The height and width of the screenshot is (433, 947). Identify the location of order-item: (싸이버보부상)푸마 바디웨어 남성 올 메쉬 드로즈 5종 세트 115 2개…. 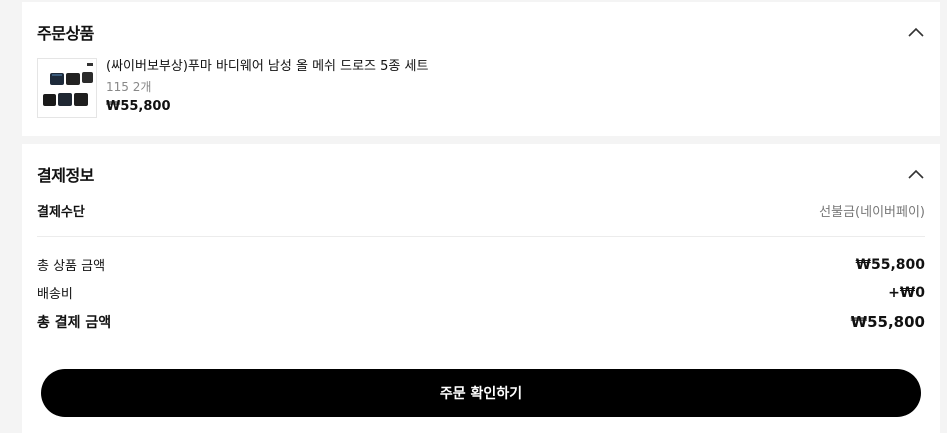
(232, 88).